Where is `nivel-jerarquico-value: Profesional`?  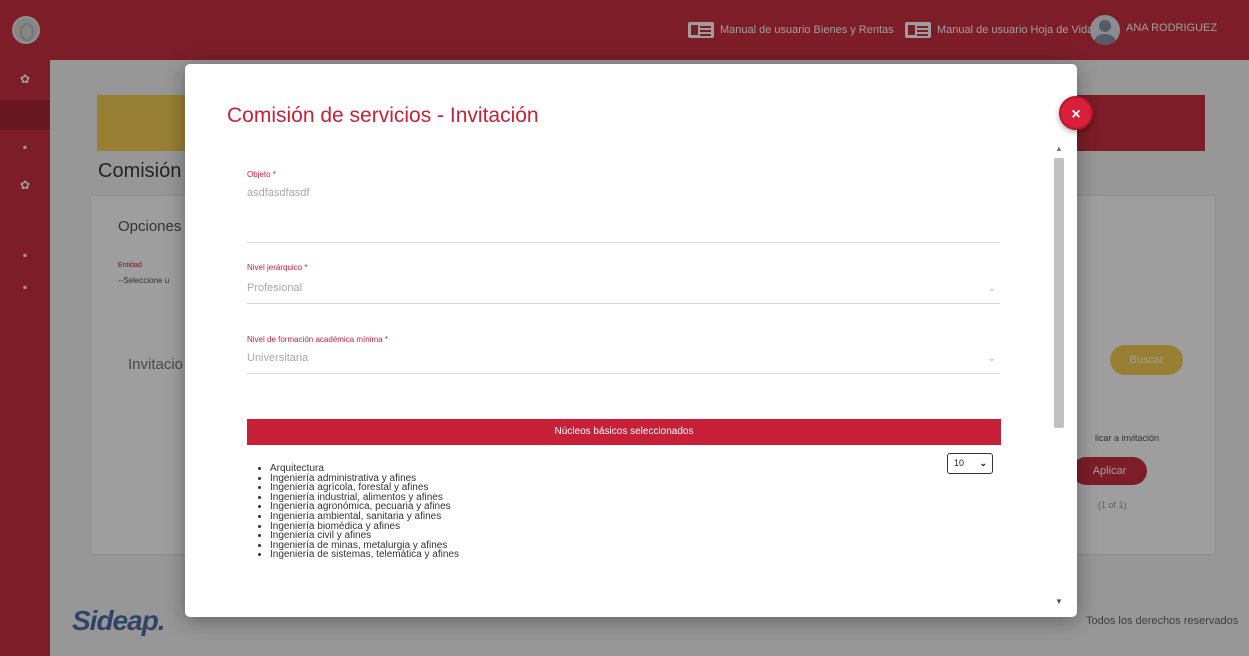 nivel-jerarquico-value: Profesional is located at coordinates (623, 288).